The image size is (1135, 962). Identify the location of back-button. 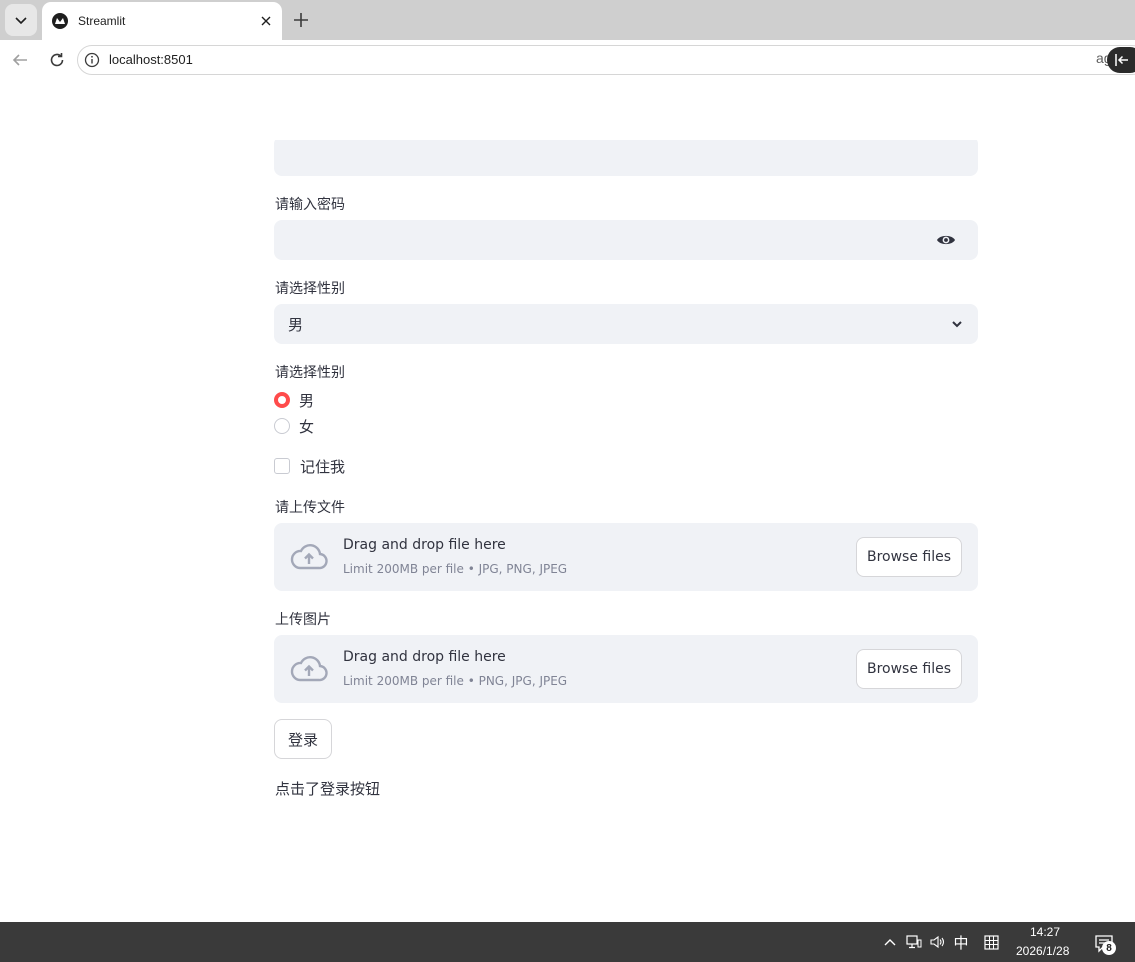
(20, 60).